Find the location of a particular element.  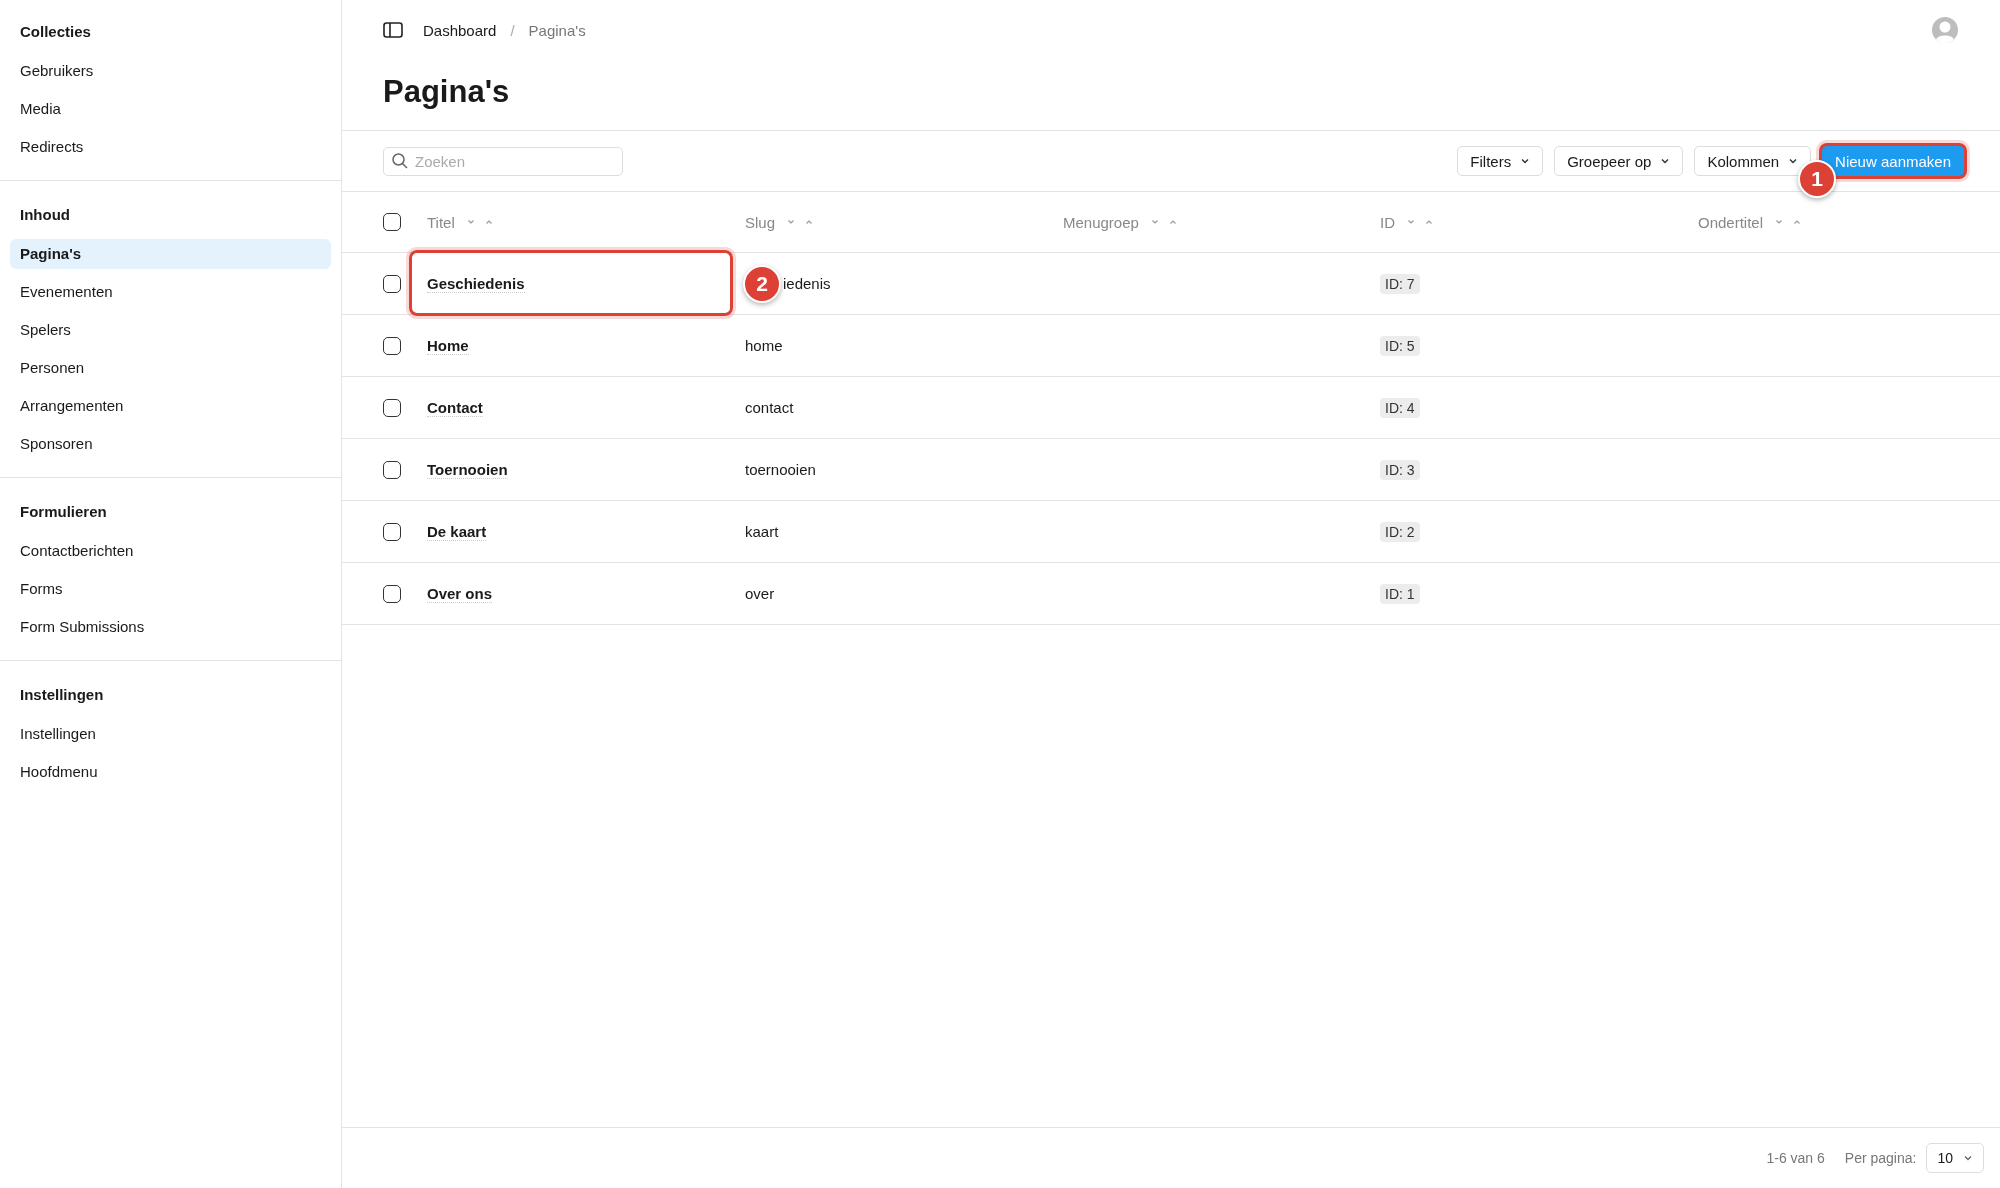

column-header: ID is located at coordinates (1387, 222).